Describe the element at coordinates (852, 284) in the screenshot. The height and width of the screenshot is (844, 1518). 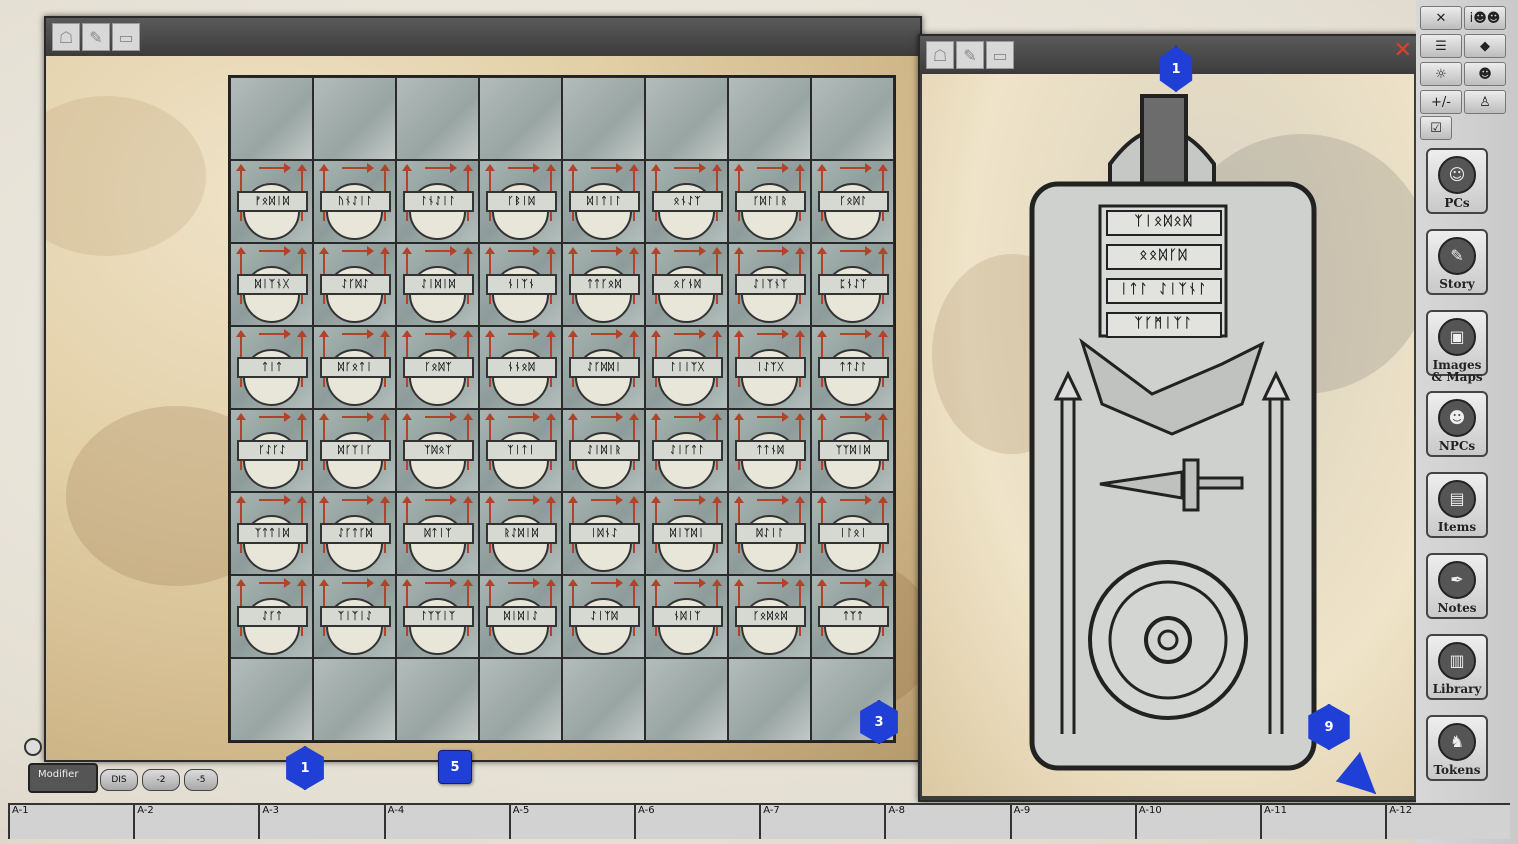
I see `rune-tile: ᛈᚾᛇᛉ` at that location.